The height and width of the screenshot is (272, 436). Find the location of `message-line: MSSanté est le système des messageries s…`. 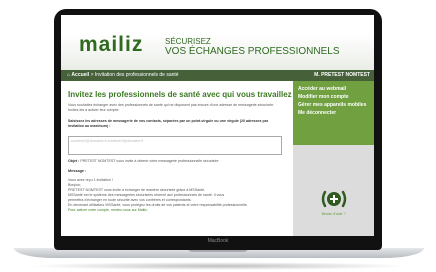

message-line: MSSanté est le système des messageries s… is located at coordinates (146, 195).